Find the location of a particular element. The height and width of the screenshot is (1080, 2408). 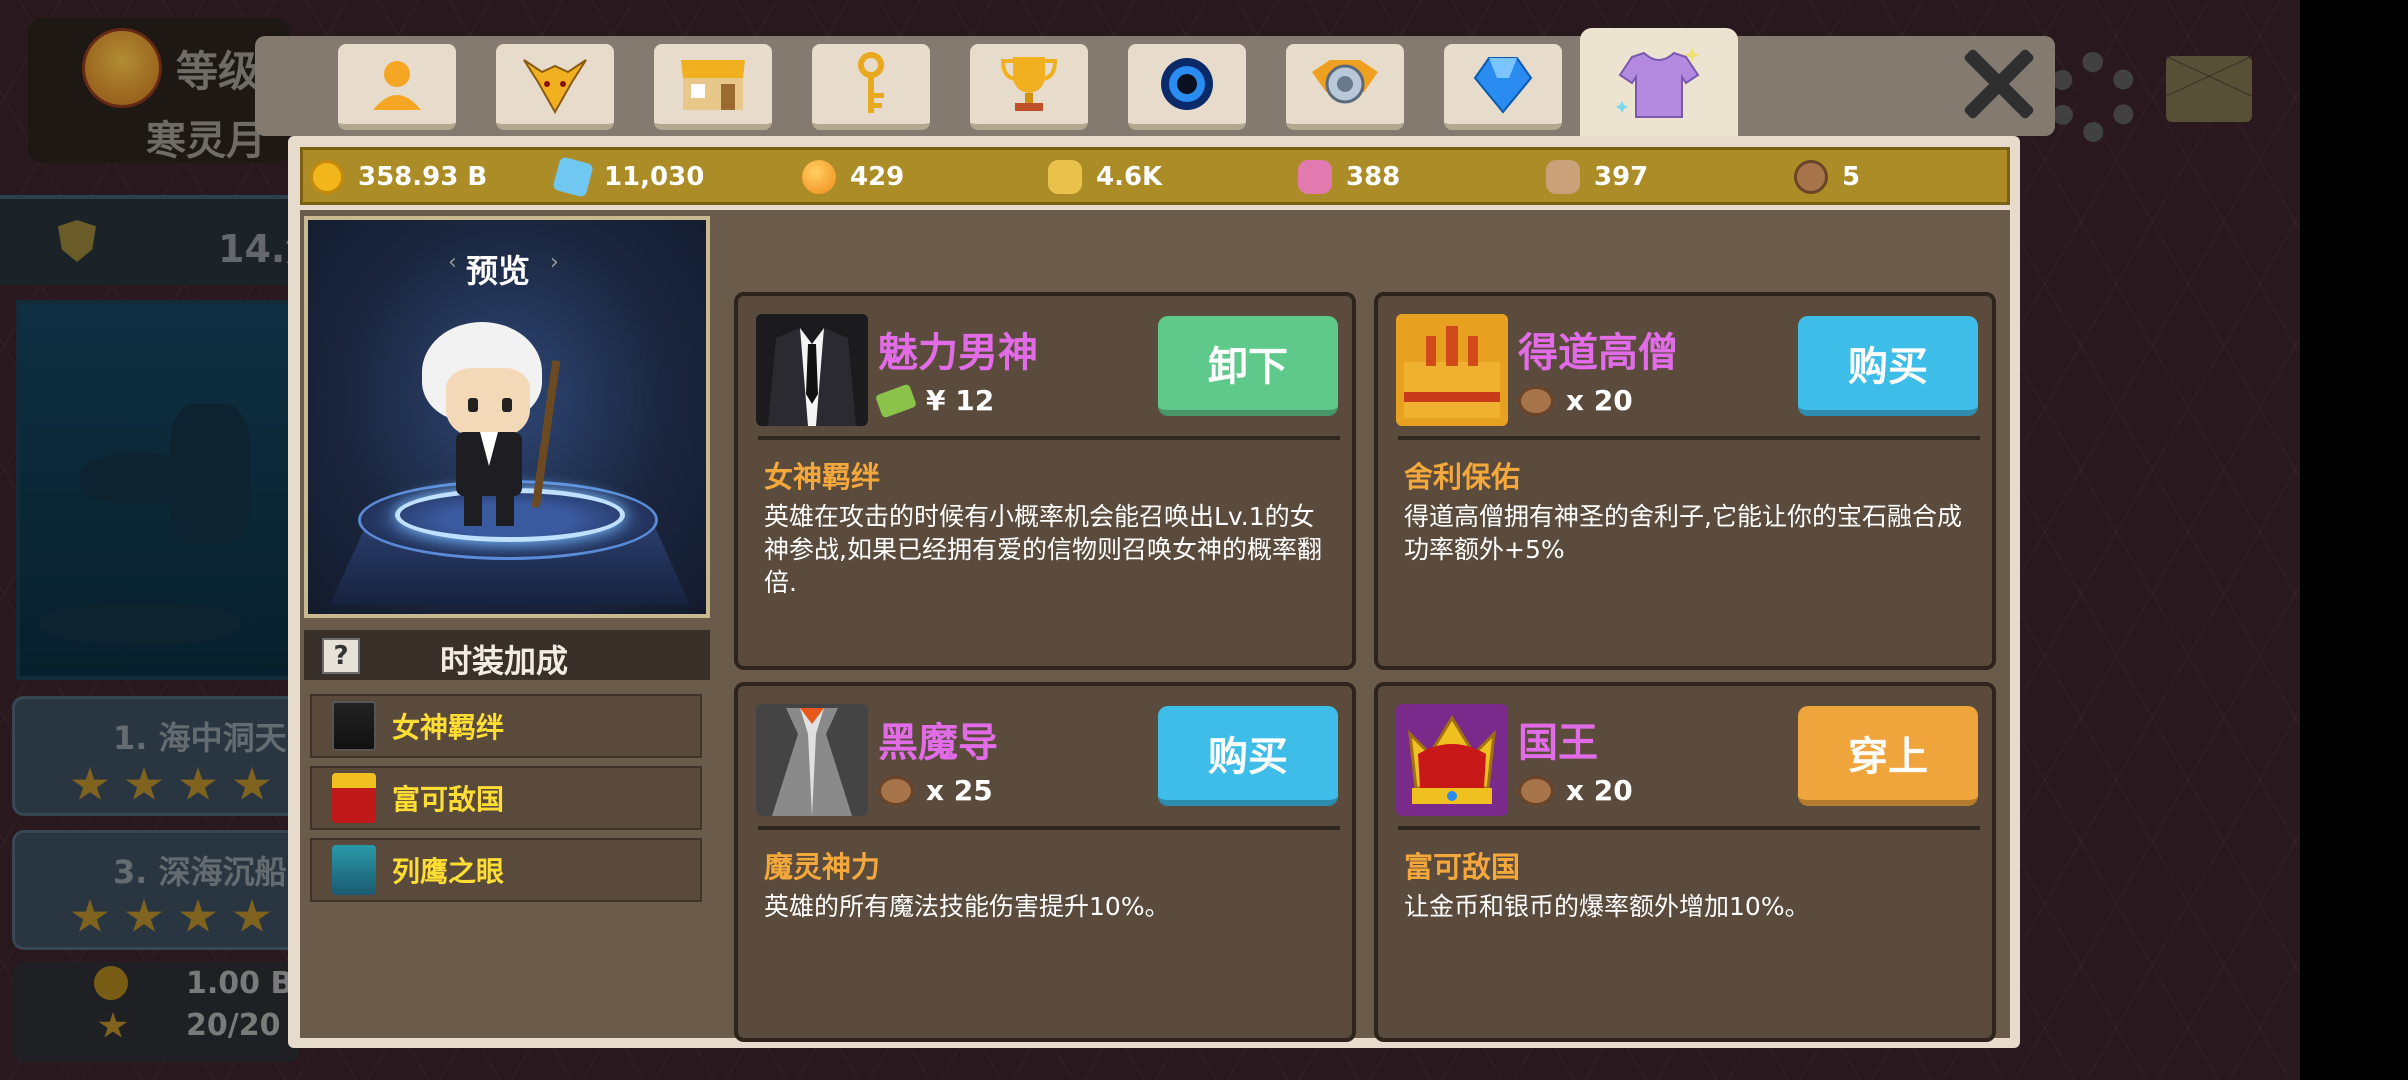

currency-fairy: 4.6K is located at coordinates (1105, 177).